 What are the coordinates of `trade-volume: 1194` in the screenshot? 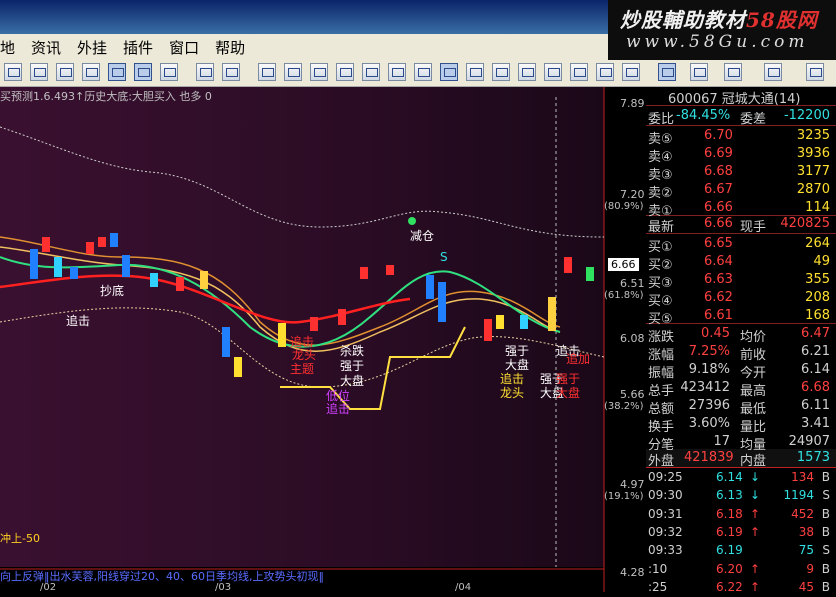 It's located at (798, 495).